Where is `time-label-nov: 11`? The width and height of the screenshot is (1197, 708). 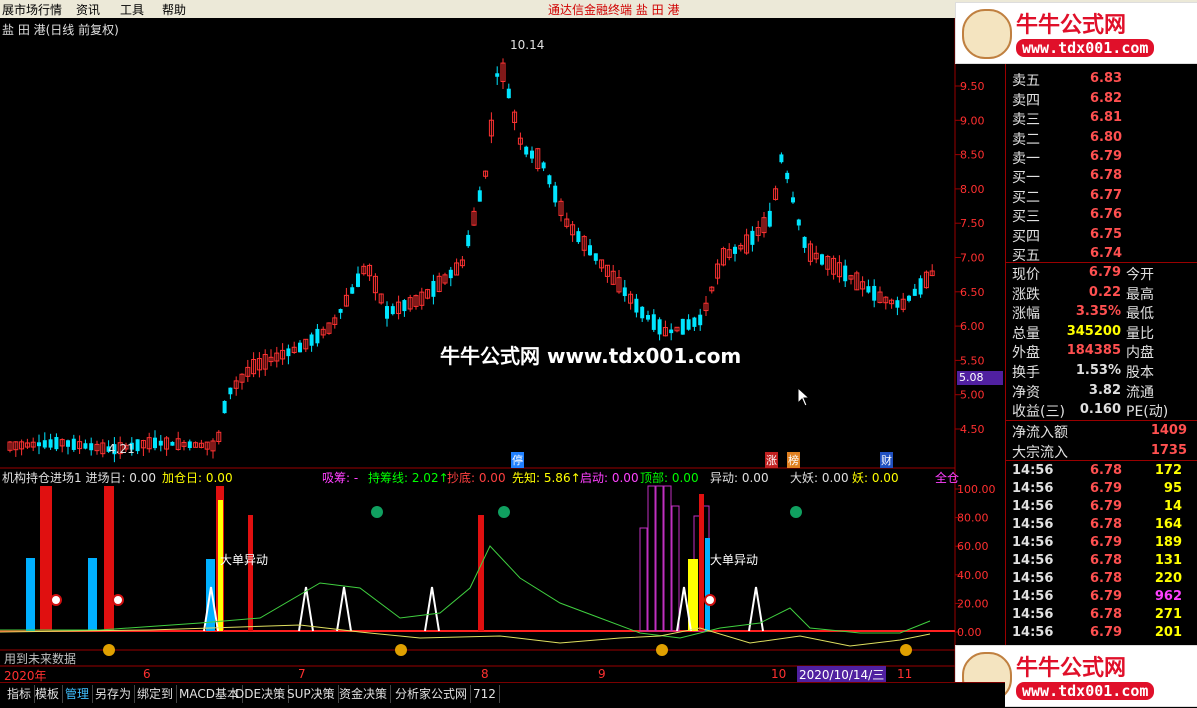 time-label-nov: 11 is located at coordinates (905, 674).